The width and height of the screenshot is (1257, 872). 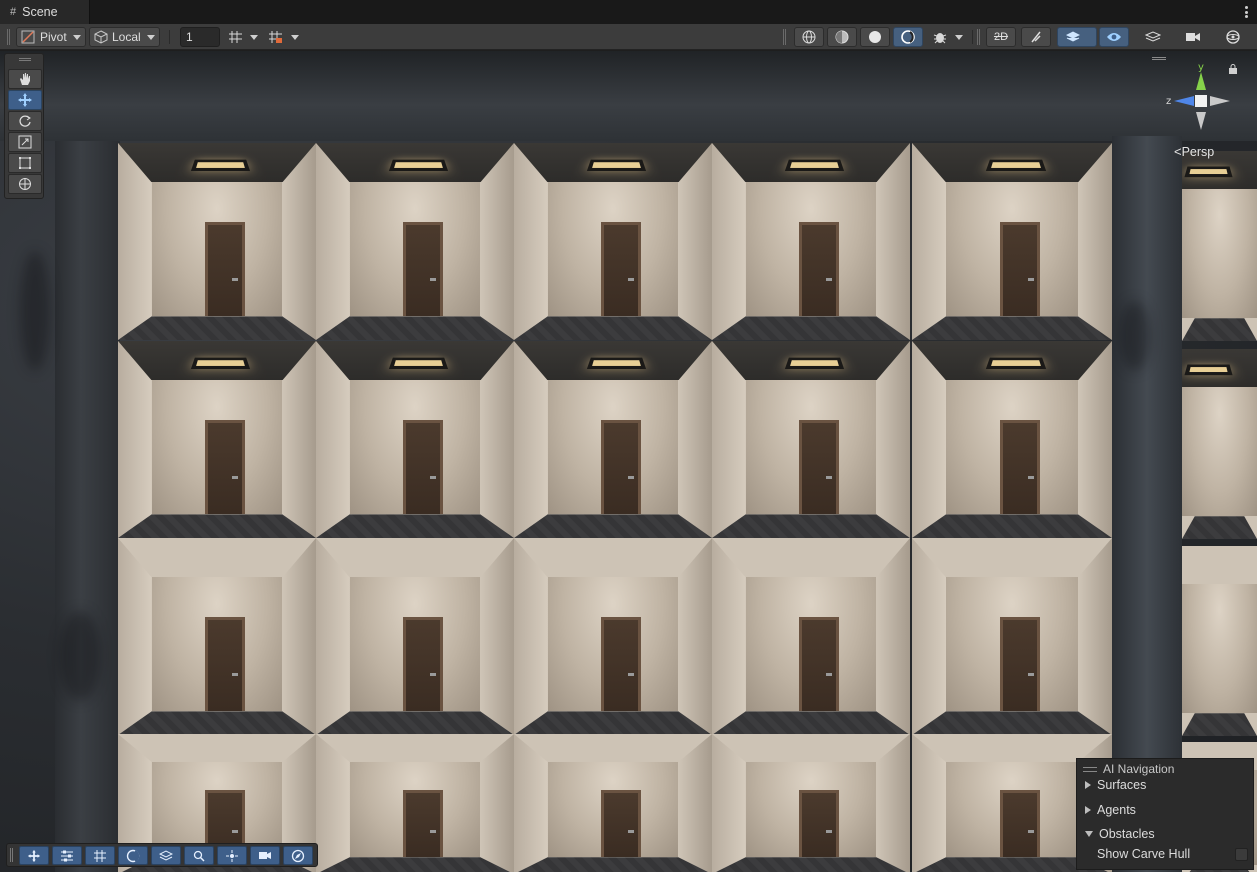 What do you see at coordinates (51, 37) in the screenshot?
I see `pivot-dropdown: Pivot` at bounding box center [51, 37].